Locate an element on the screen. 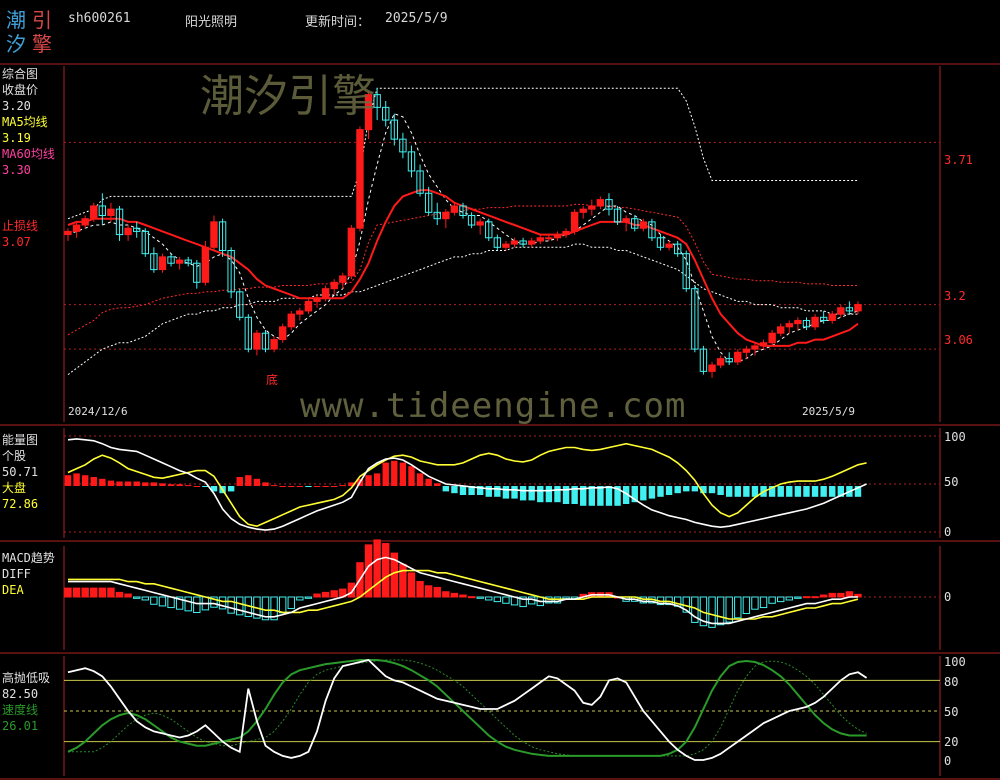  mid-band-line is located at coordinates (462, 269).